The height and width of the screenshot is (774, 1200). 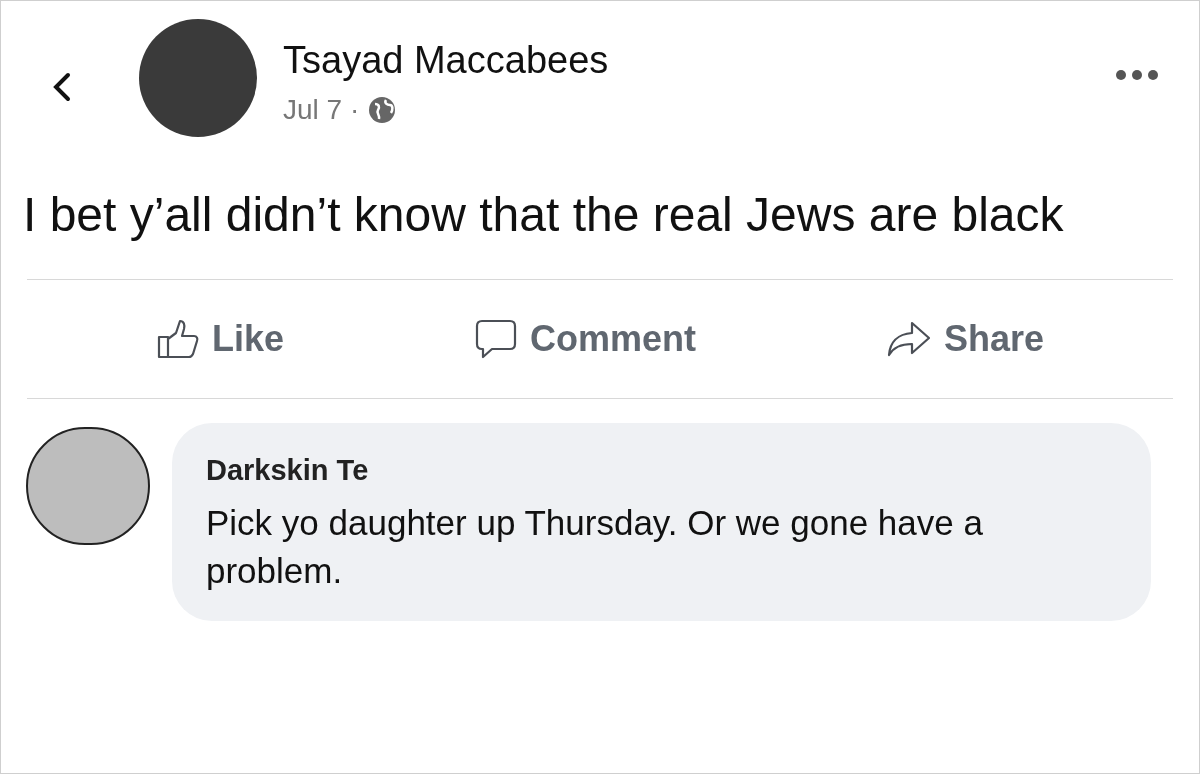 I want to click on globe-icon, so click(x=382, y=109).